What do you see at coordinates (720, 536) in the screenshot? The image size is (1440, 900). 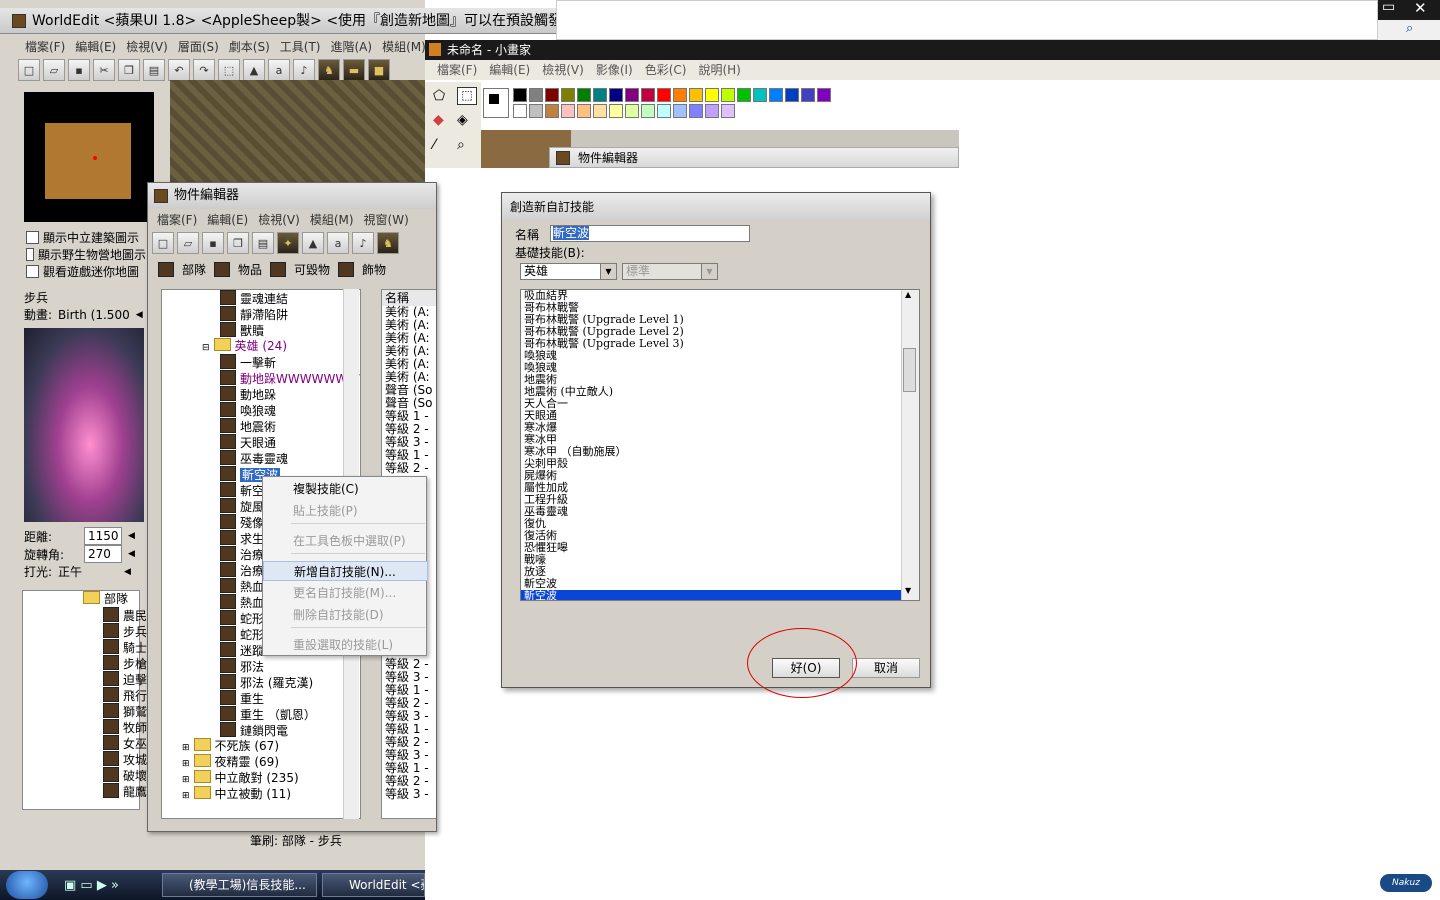 I see `list-item: 復活術` at bounding box center [720, 536].